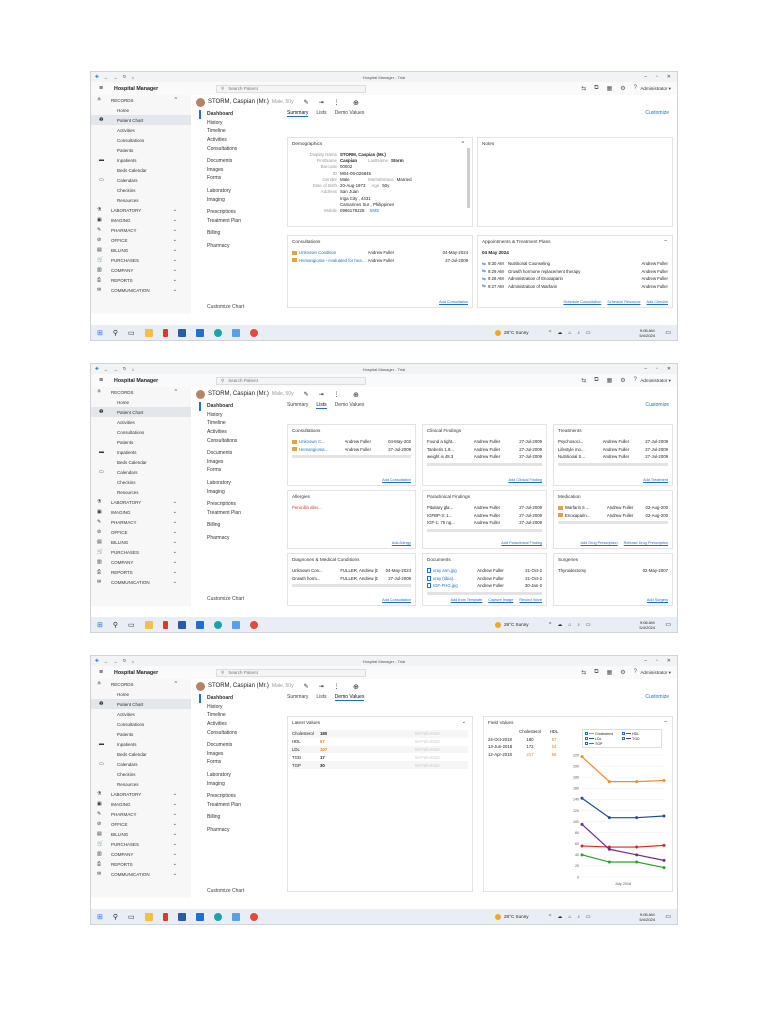 The image size is (768, 1024). I want to click on more-vertical-icon: ⋮, so click(337, 394).